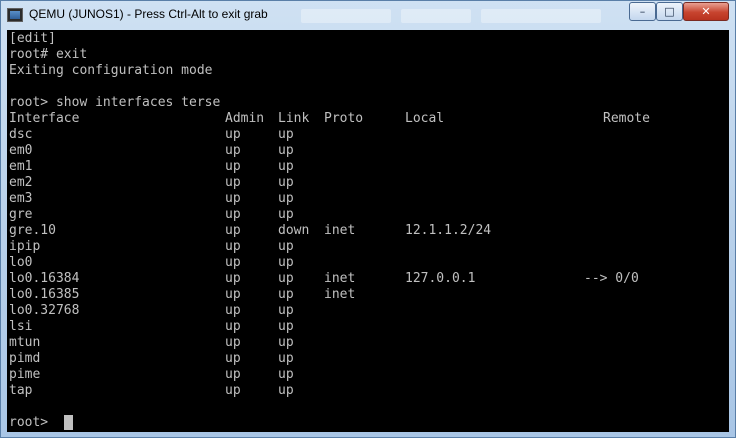 This screenshot has height=438, width=736. Describe the element at coordinates (25, 358) in the screenshot. I see `interface-name: pimd` at that location.